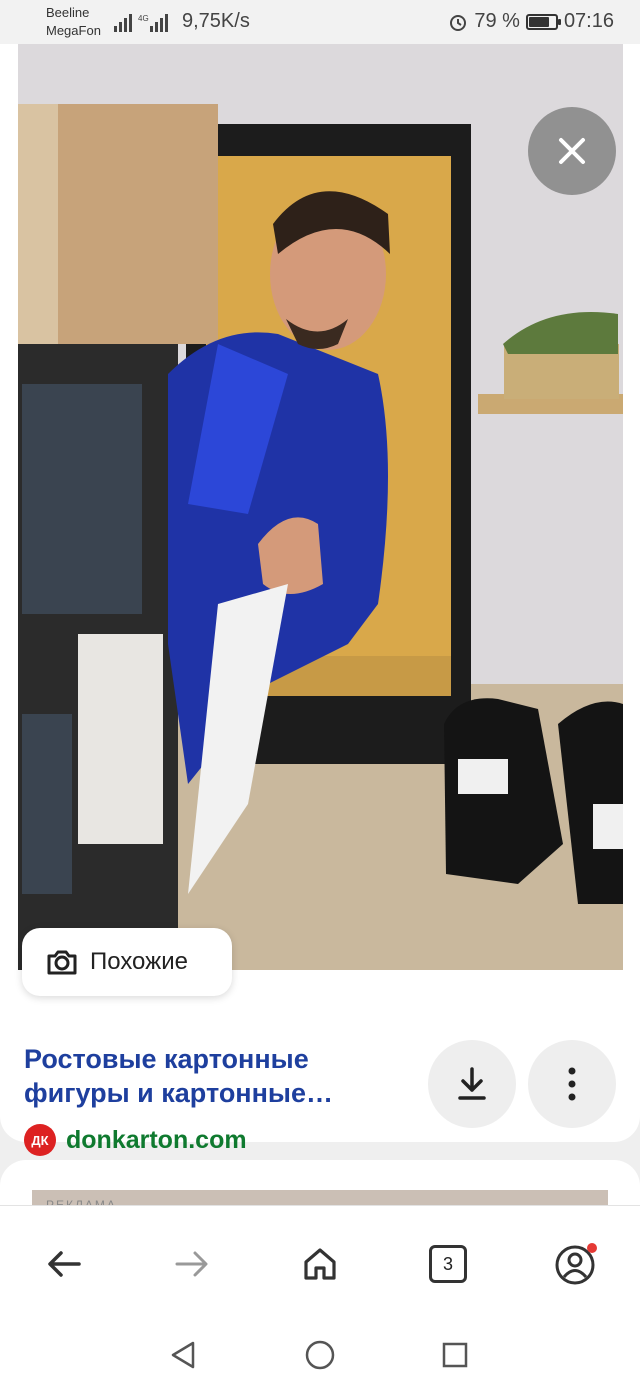 This screenshot has height=1387, width=640. What do you see at coordinates (592, 1248) in the screenshot?
I see `notification-dot` at bounding box center [592, 1248].